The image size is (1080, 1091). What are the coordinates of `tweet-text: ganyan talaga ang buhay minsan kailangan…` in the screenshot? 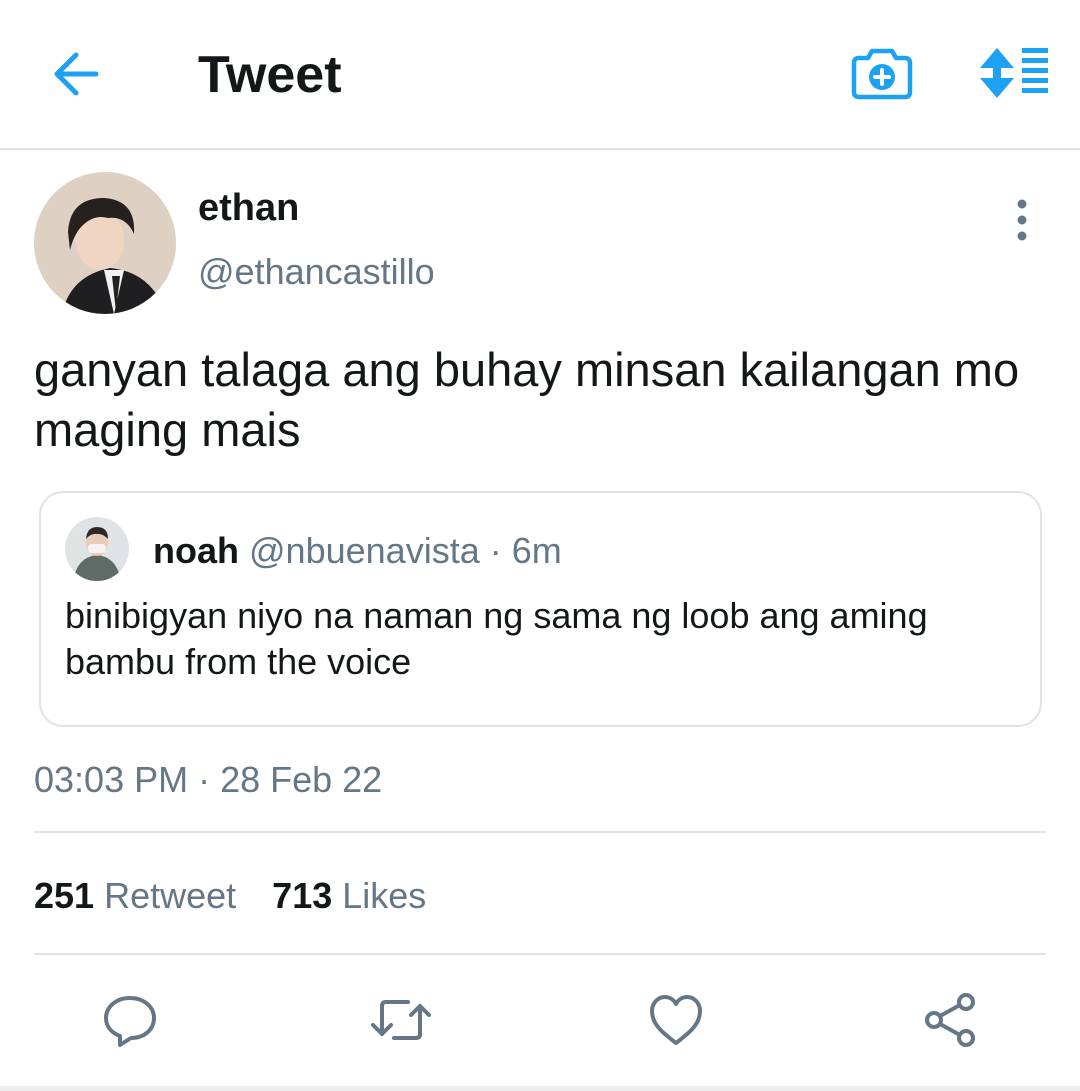 It's located at (527, 399).